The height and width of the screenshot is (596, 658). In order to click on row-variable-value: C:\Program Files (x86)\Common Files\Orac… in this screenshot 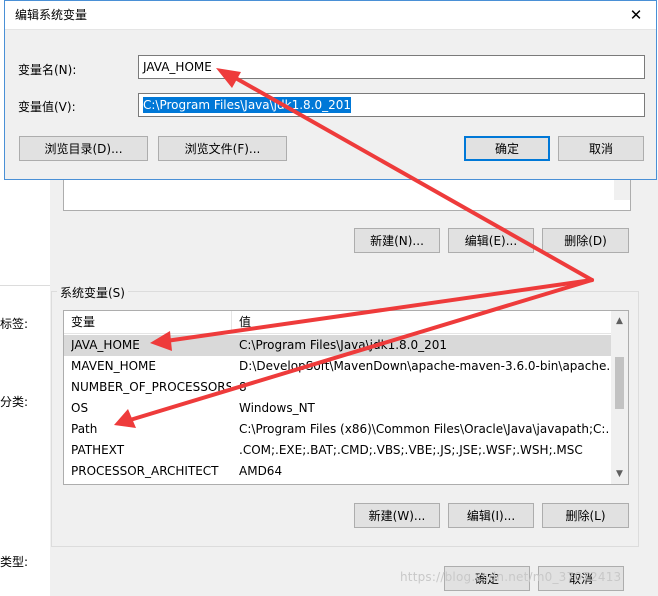, I will do `click(424, 429)`.